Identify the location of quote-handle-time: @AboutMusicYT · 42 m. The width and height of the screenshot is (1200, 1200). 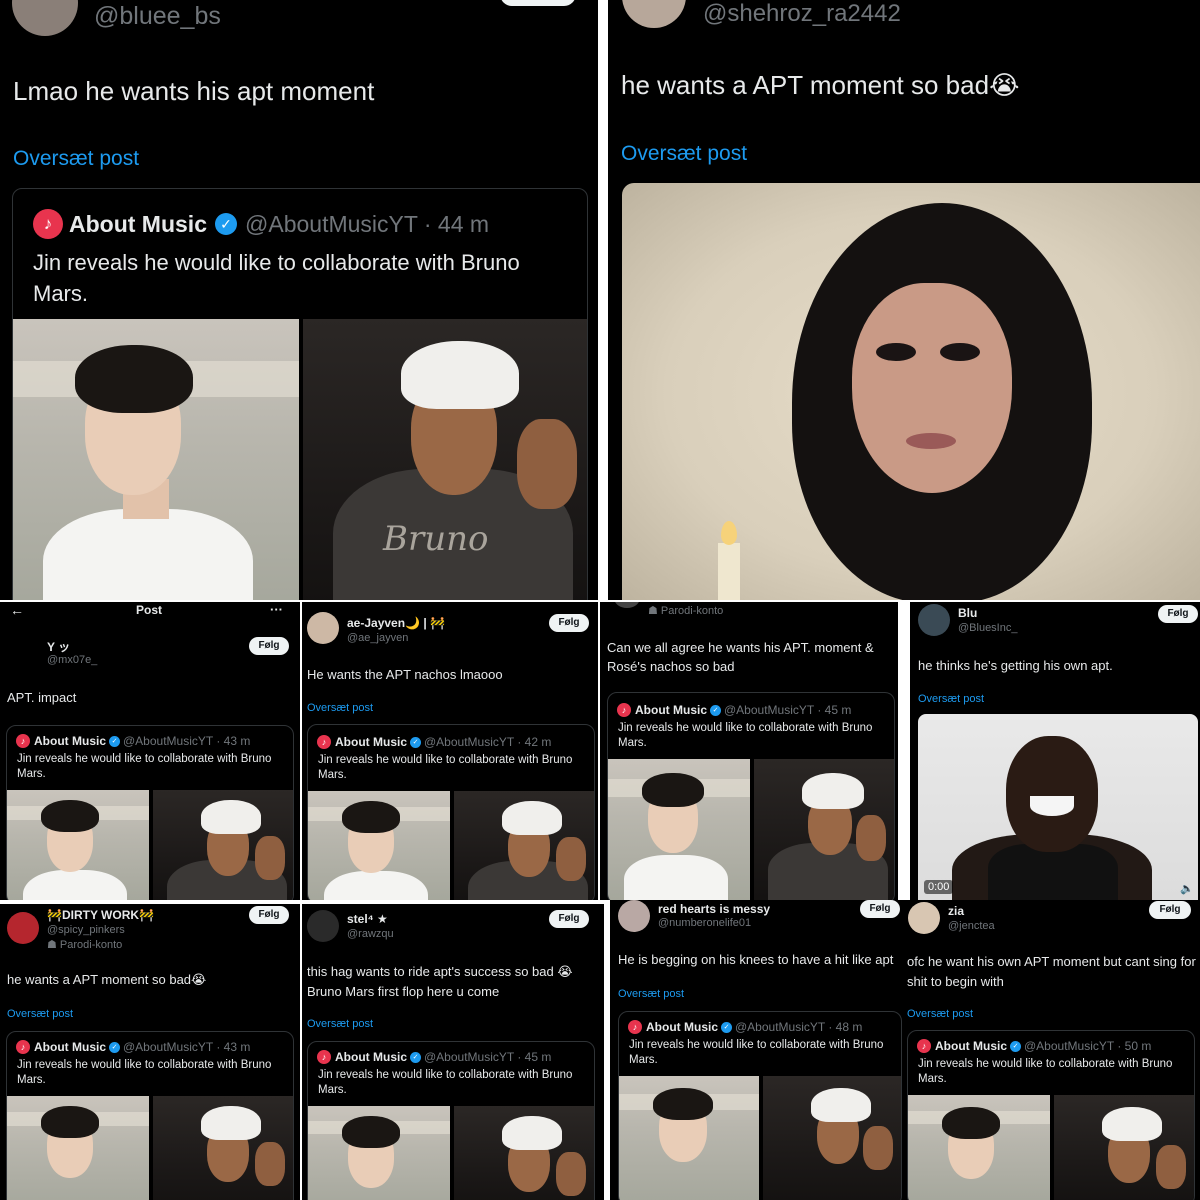
(487, 742).